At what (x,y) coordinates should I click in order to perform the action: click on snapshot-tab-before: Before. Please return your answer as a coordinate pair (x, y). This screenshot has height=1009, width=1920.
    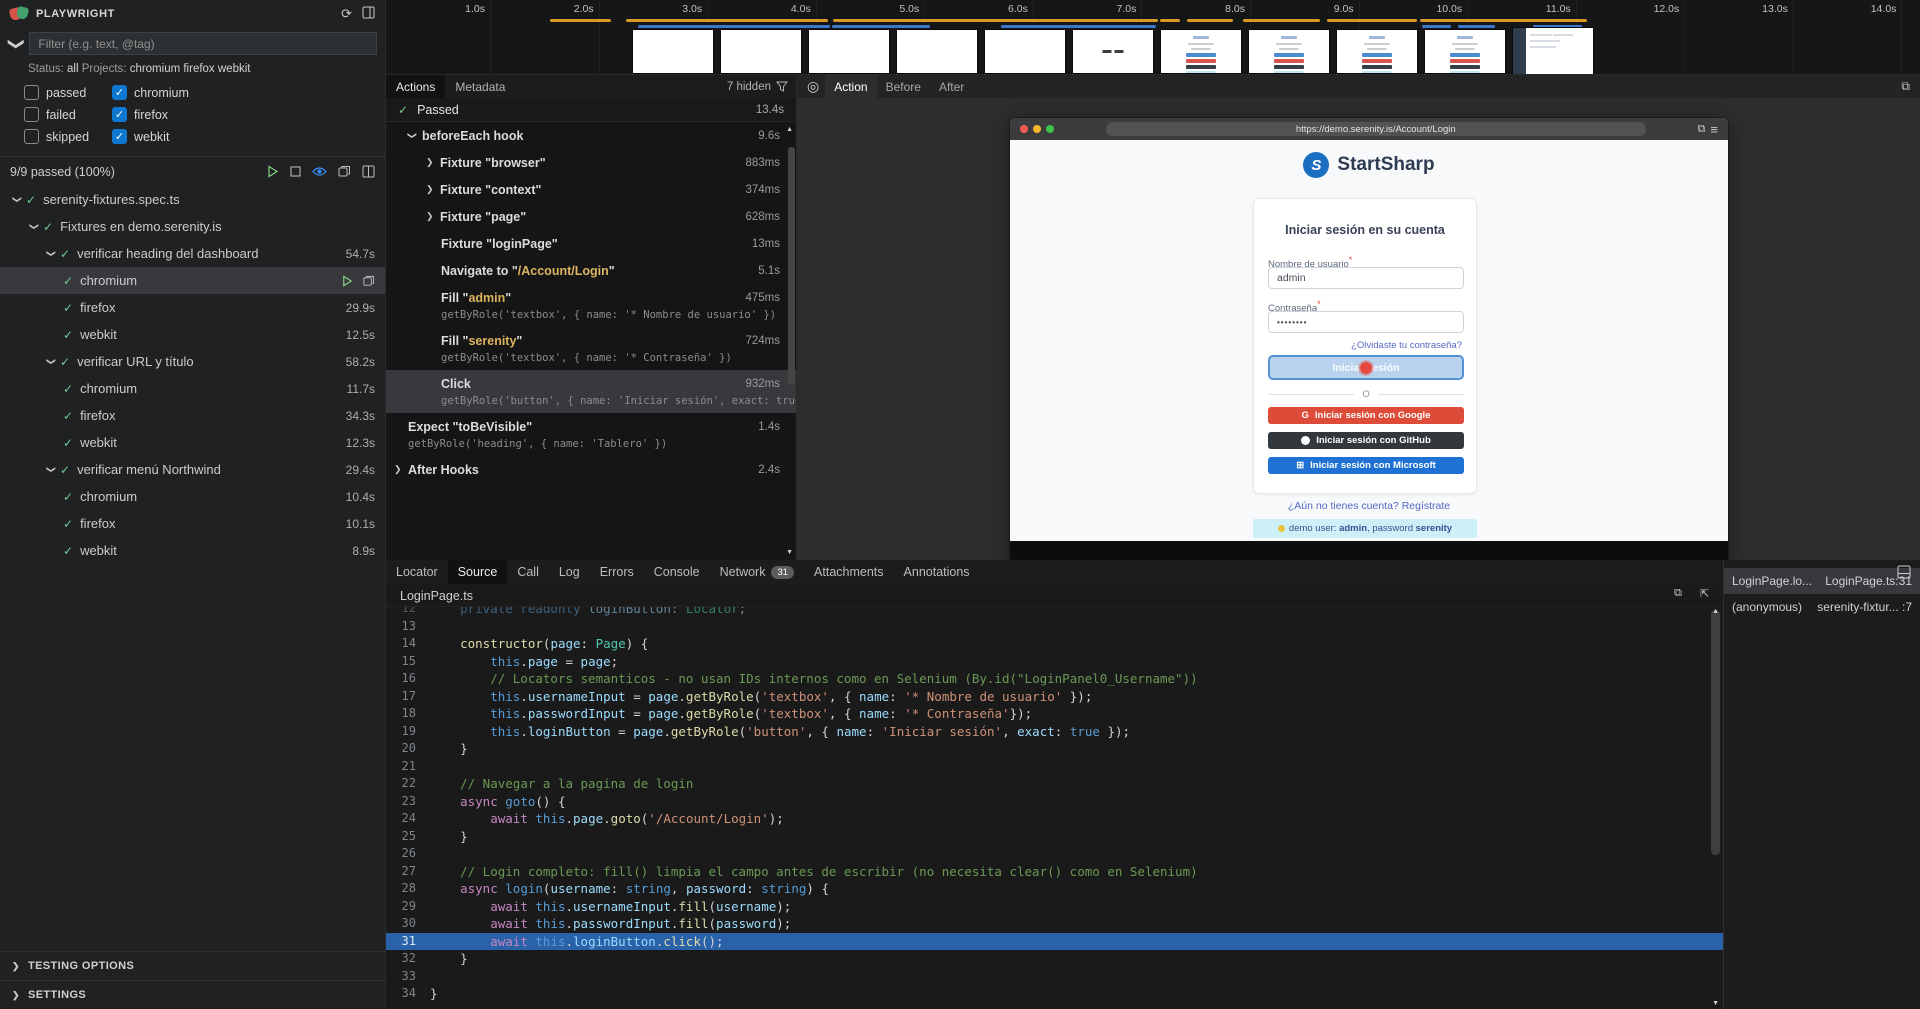
    Looking at the image, I should click on (903, 86).